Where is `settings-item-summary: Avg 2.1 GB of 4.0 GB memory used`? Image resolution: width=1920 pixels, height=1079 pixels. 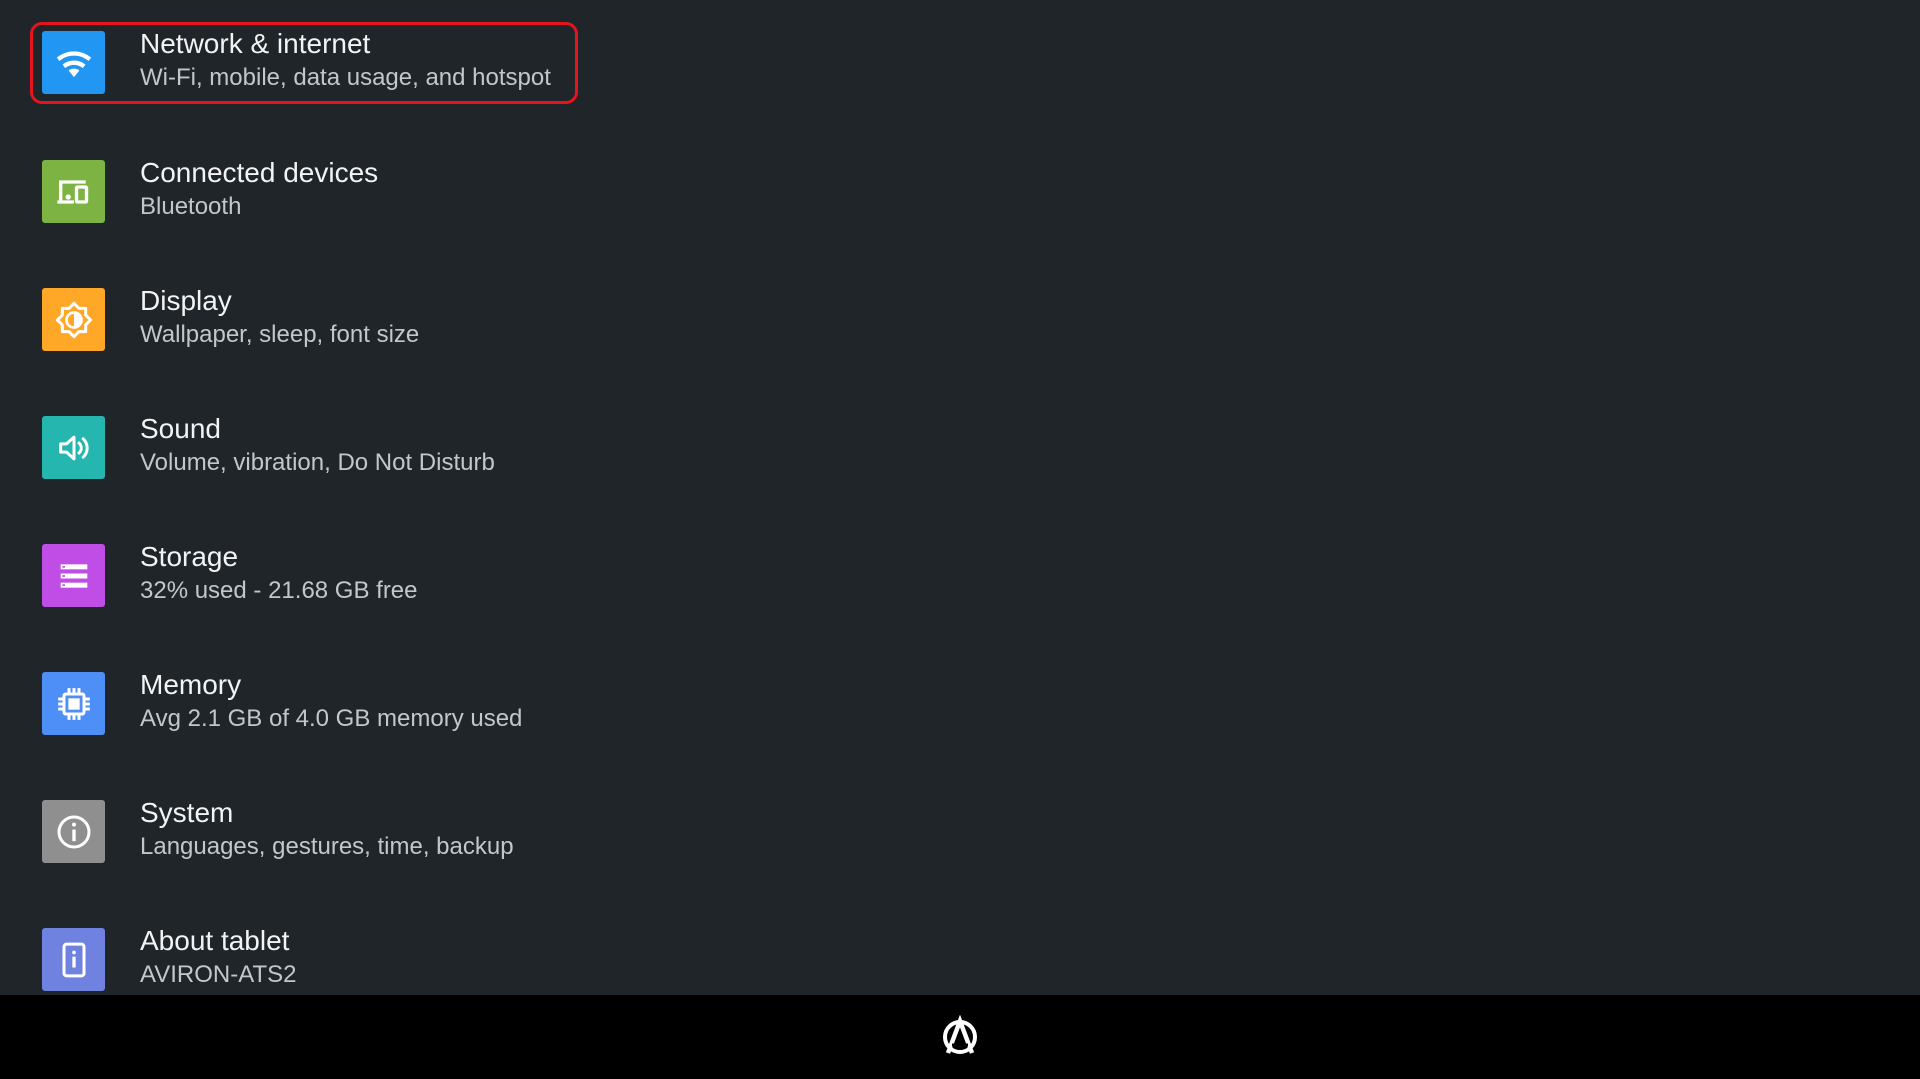 settings-item-summary: Avg 2.1 GB of 4.0 GB memory used is located at coordinates (331, 718).